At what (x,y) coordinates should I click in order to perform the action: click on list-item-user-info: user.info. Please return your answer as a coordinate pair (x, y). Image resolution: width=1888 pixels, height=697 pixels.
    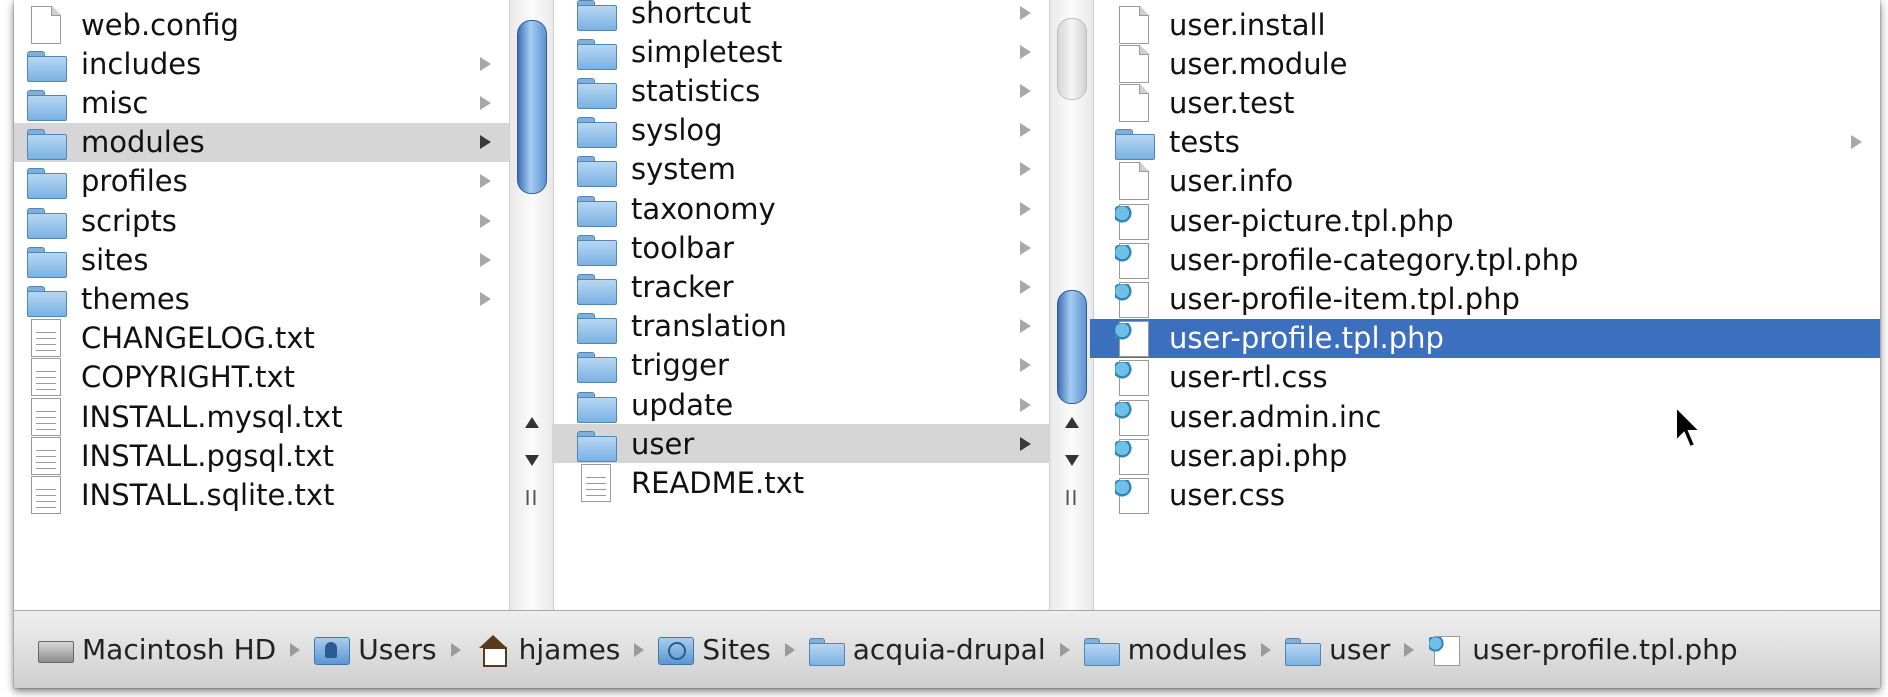
    Looking at the image, I should click on (1485, 181).